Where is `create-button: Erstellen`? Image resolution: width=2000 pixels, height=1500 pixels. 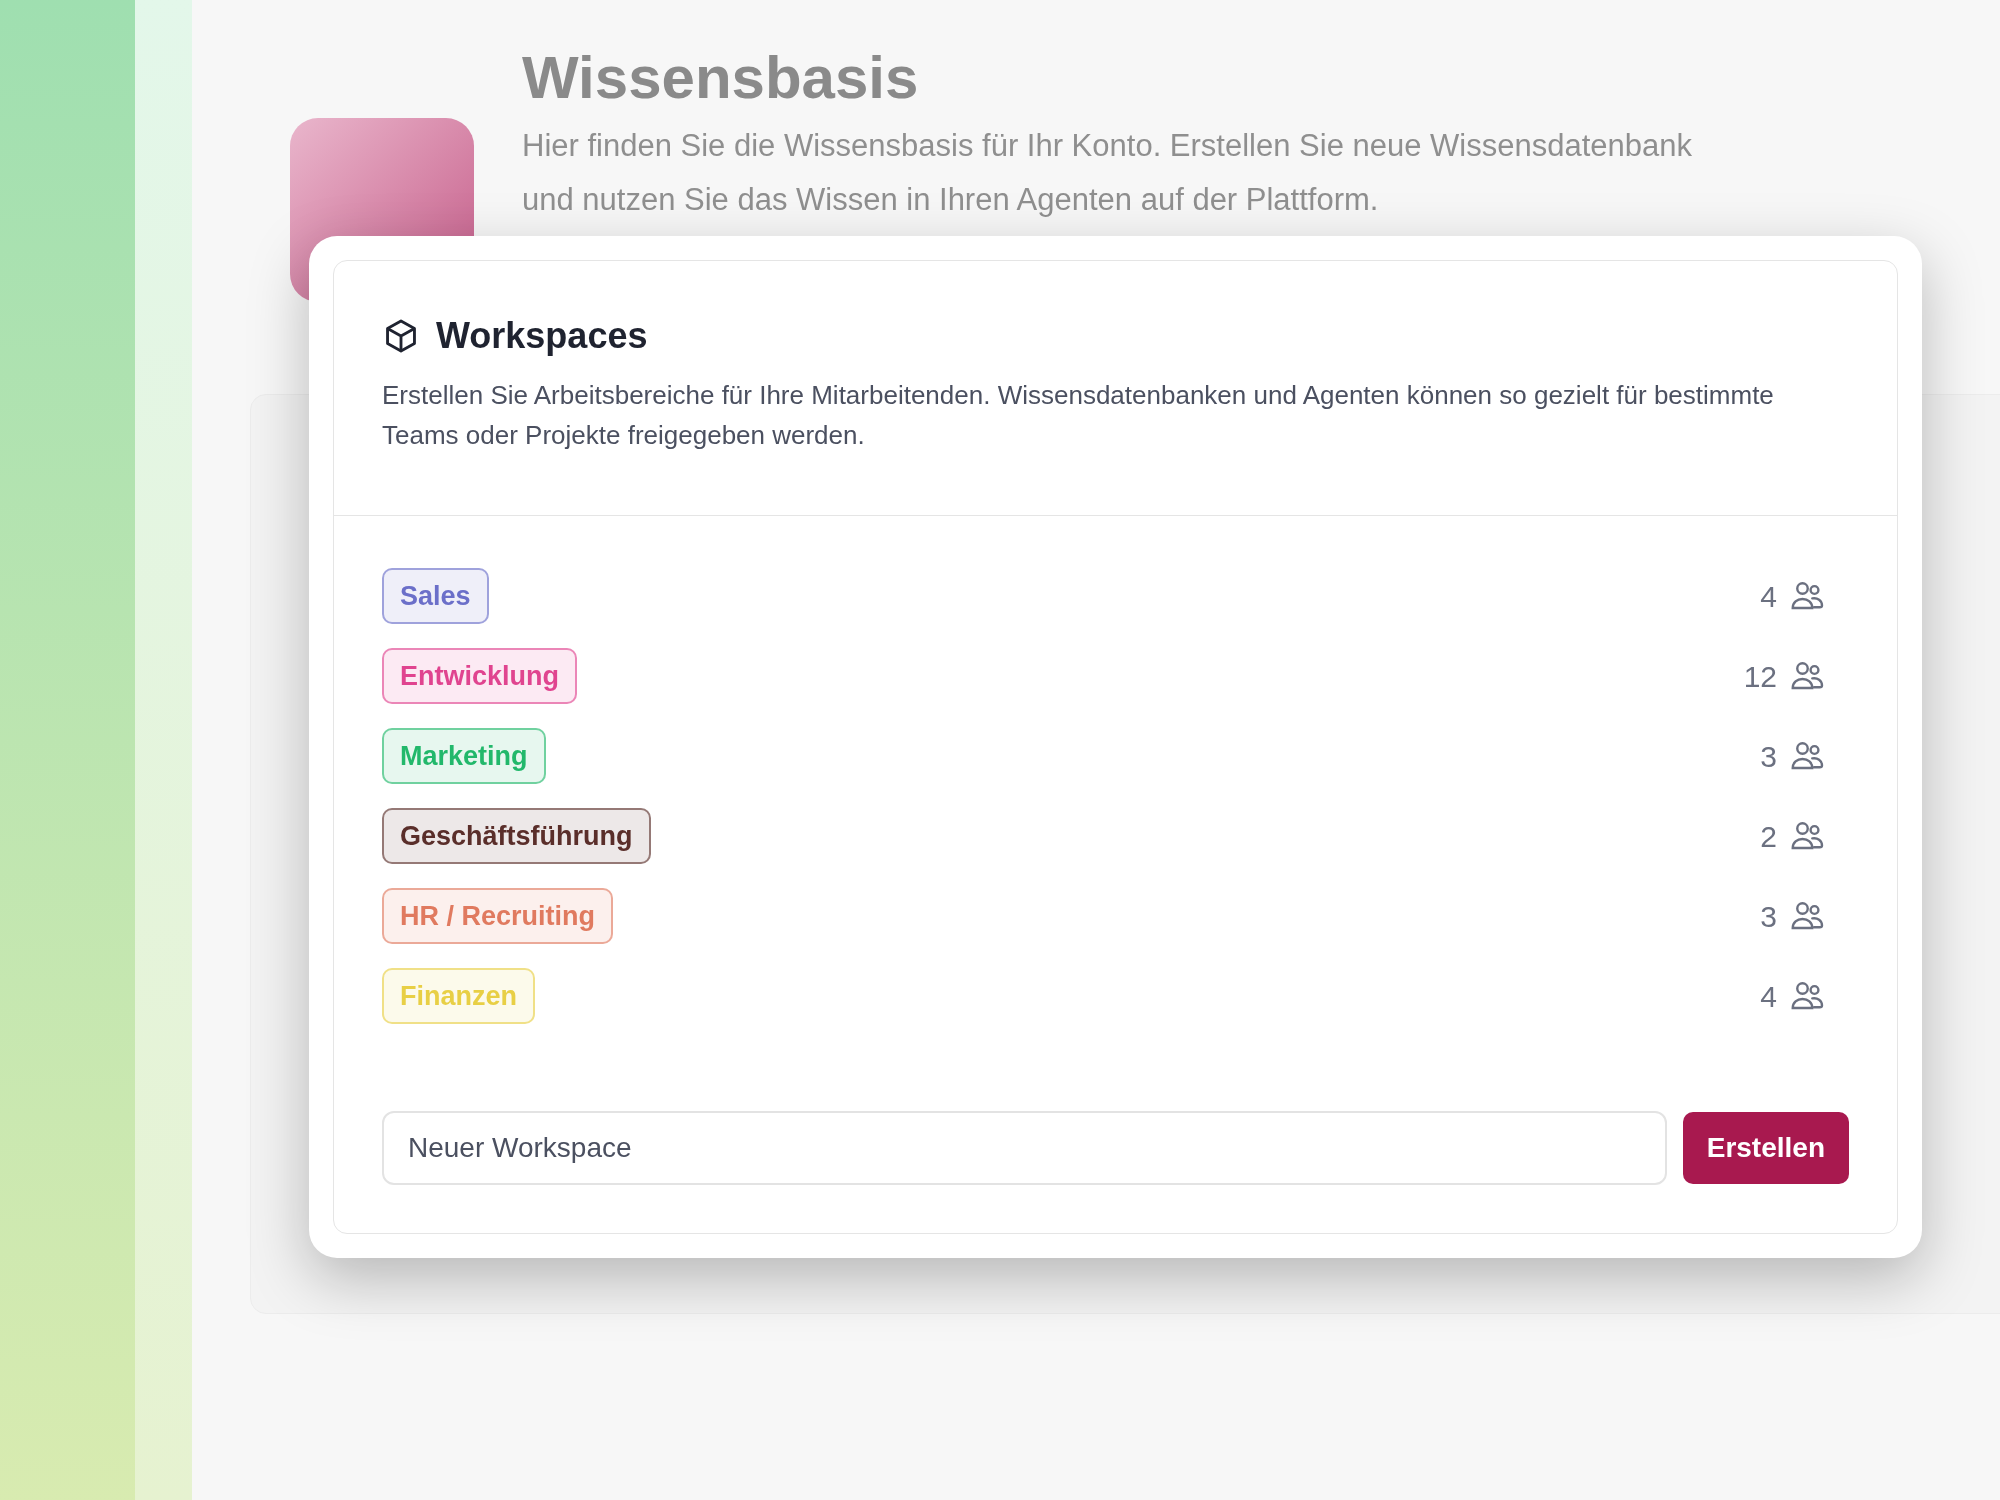 create-button: Erstellen is located at coordinates (1765, 1148).